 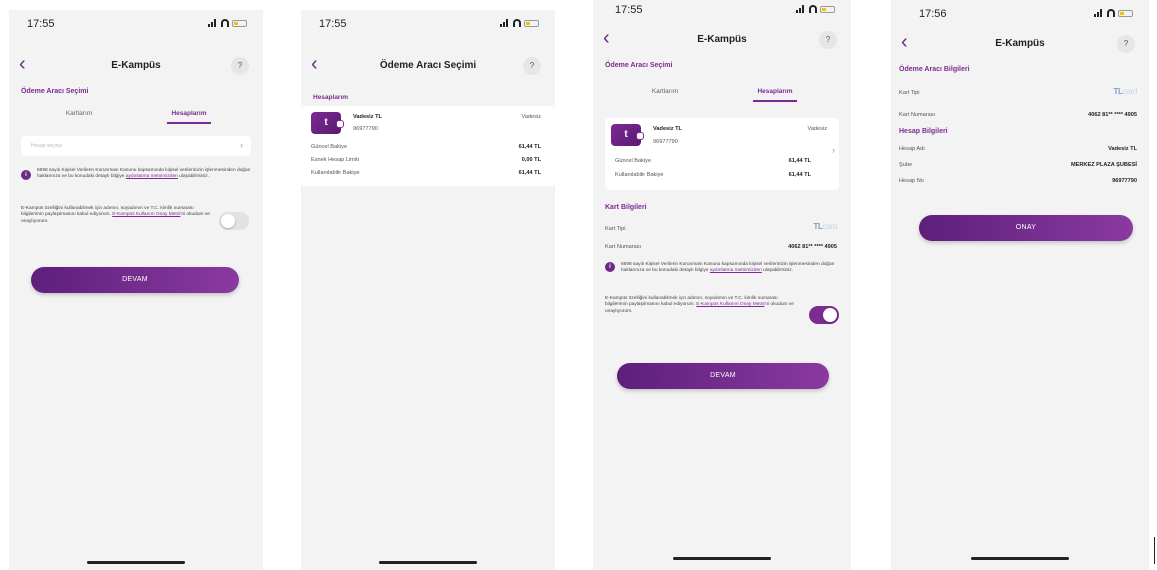 What do you see at coordinates (722, 13) in the screenshot?
I see `status-bar: 17:55` at bounding box center [722, 13].